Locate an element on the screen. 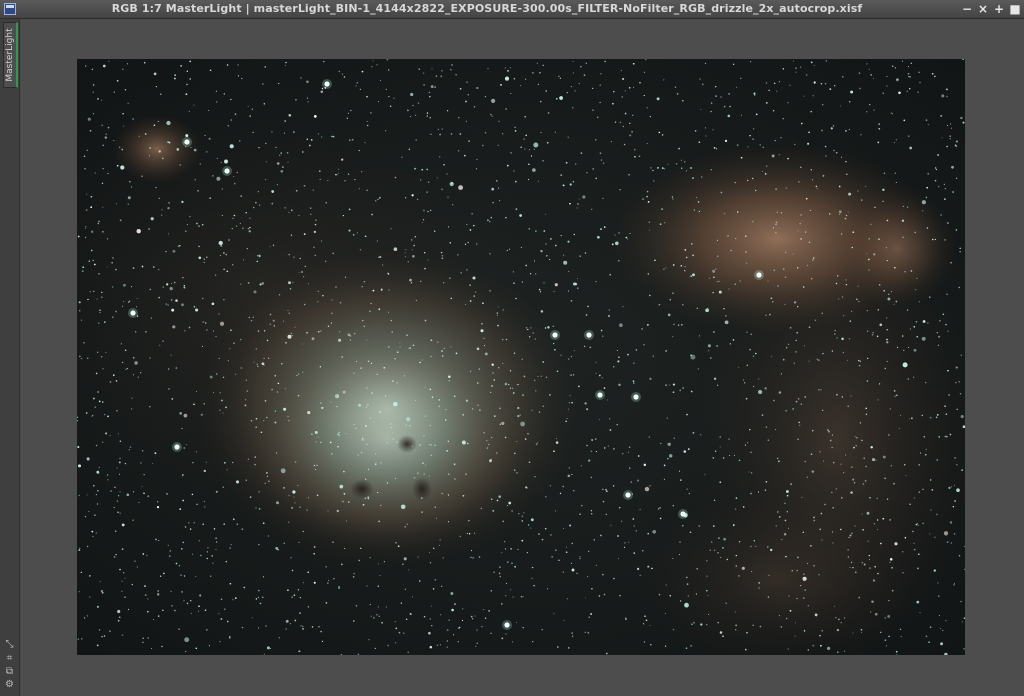 The image size is (1024, 696). tab-masterlight-label: MasterLight is located at coordinates (10, 55).